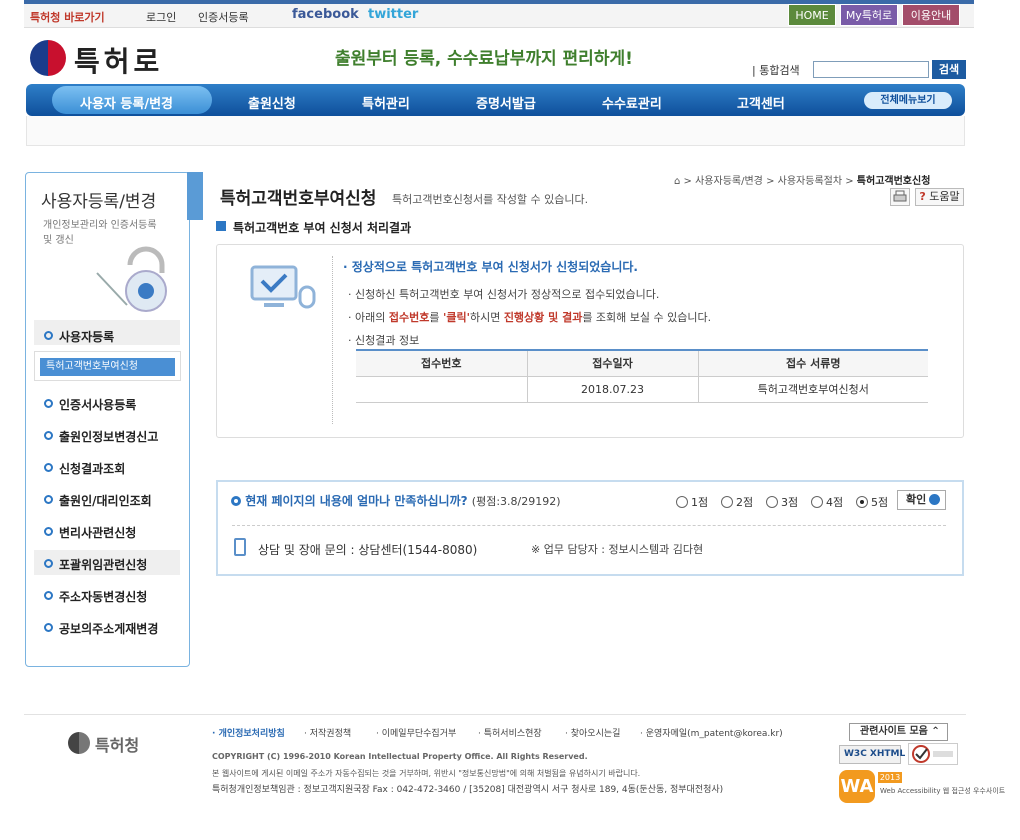 The image size is (1020, 840). I want to click on bullet-icon, so click(236, 501).